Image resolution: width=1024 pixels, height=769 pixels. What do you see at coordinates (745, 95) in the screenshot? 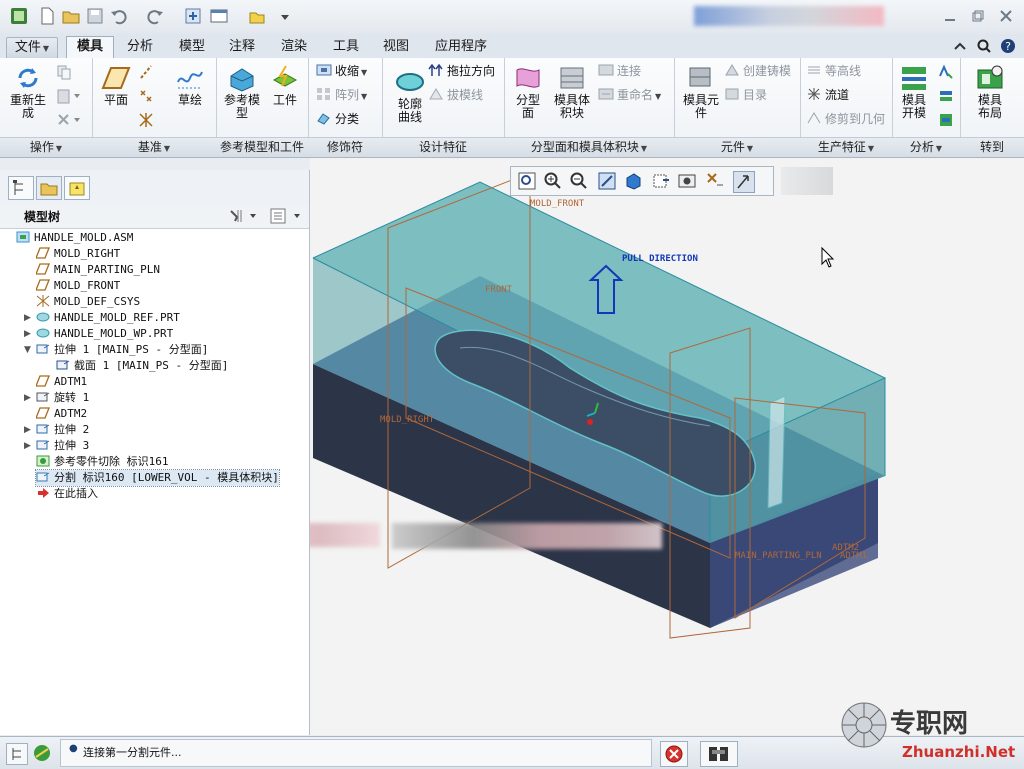
I see `directory-button: 目录` at bounding box center [745, 95].